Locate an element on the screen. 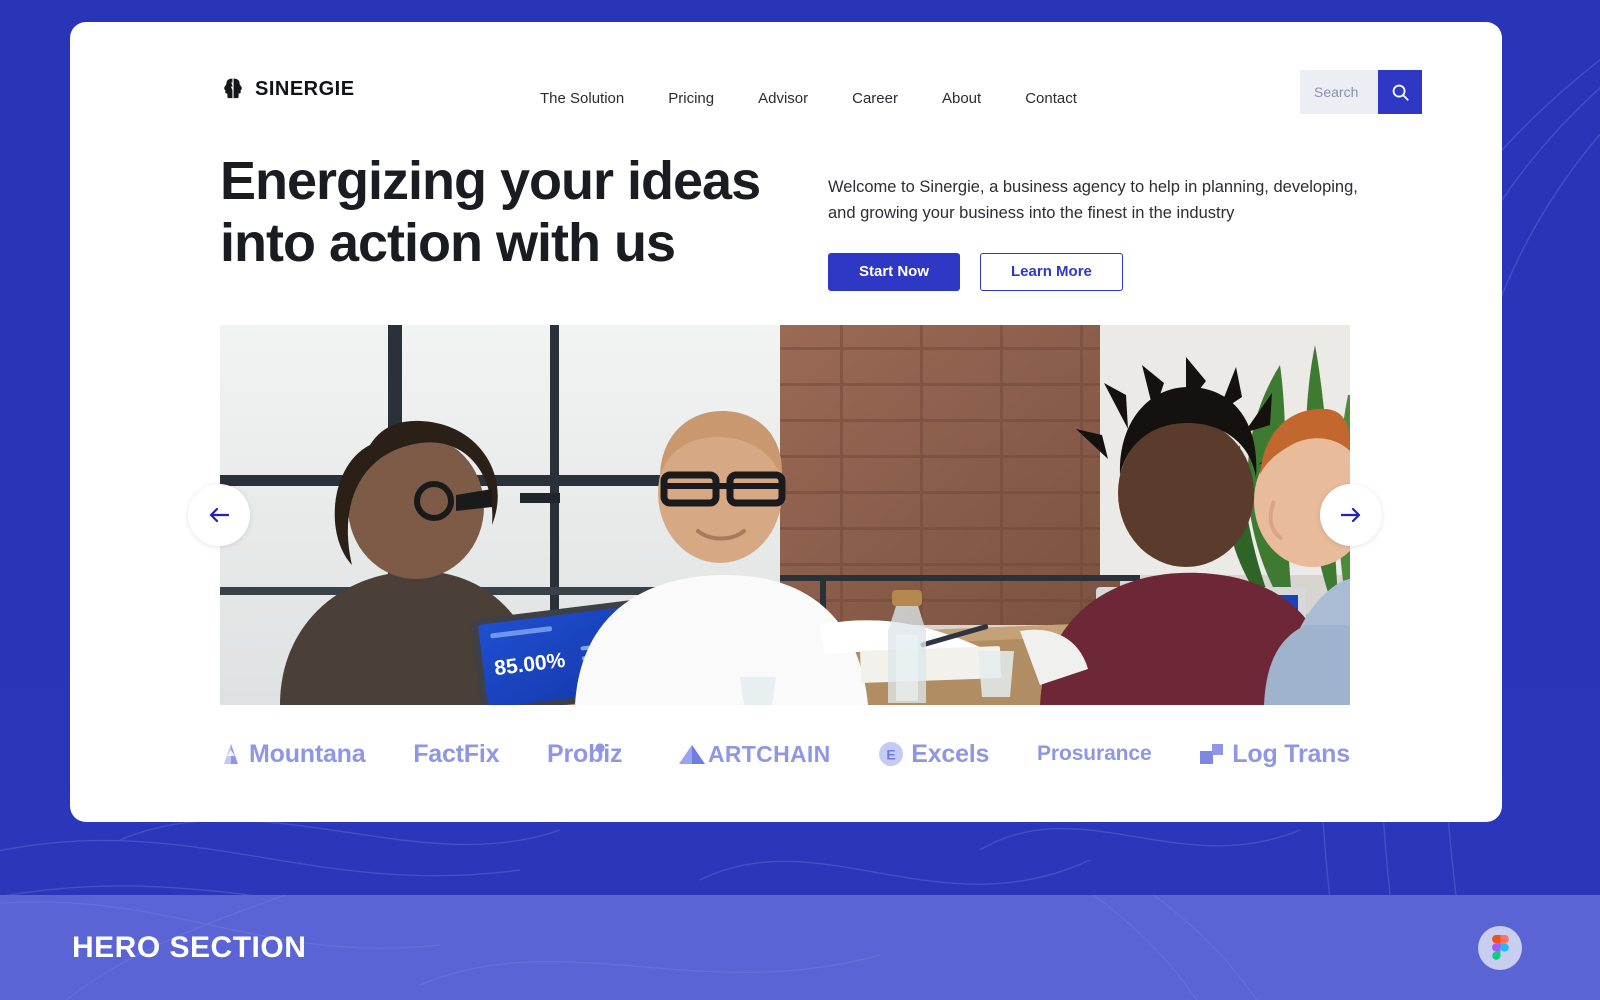  nav-item-the-solution: The Solution is located at coordinates (582, 98).